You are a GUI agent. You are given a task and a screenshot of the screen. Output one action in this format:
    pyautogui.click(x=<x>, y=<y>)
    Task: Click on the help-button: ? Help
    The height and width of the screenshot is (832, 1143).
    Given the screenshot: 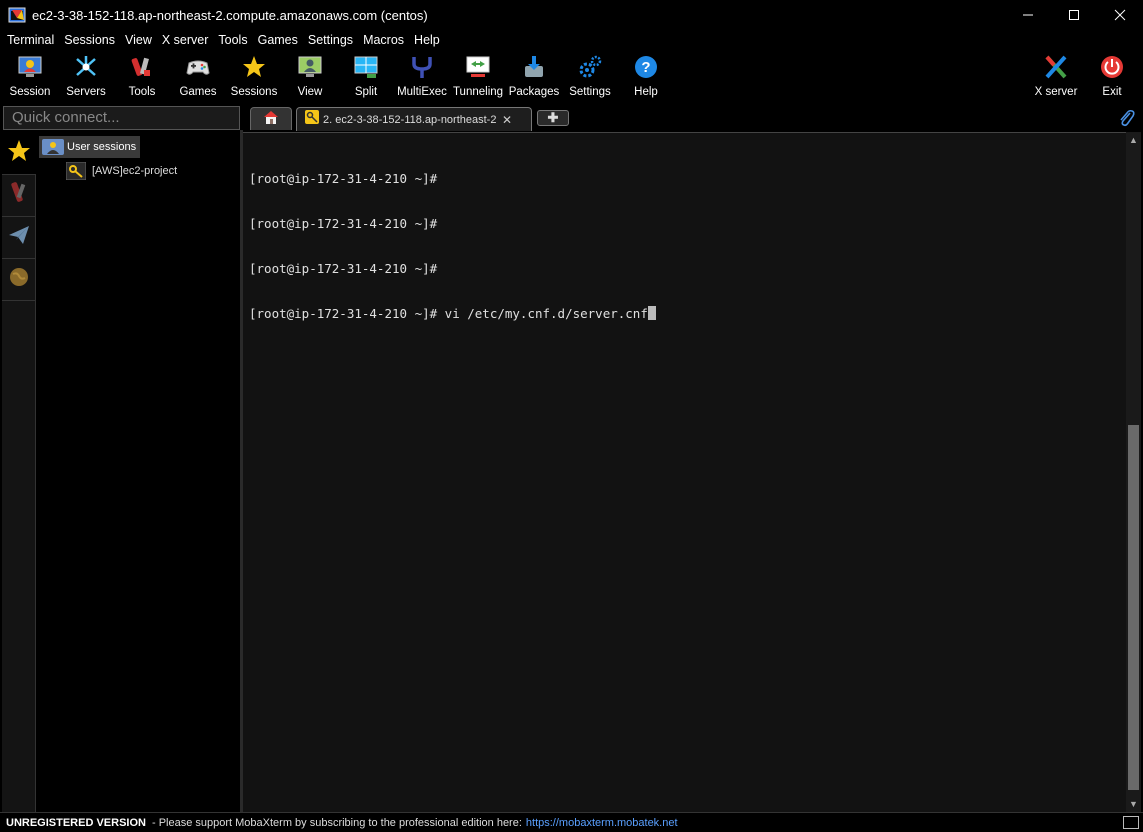 What is the action you would take?
    pyautogui.click(x=646, y=77)
    